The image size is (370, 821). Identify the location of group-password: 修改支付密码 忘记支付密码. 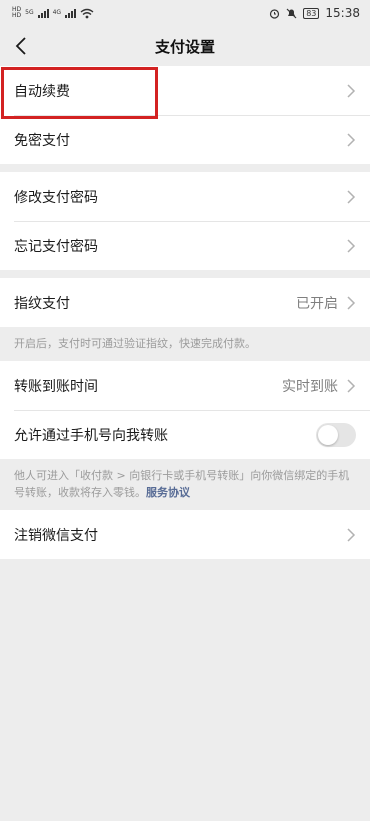
(185, 221).